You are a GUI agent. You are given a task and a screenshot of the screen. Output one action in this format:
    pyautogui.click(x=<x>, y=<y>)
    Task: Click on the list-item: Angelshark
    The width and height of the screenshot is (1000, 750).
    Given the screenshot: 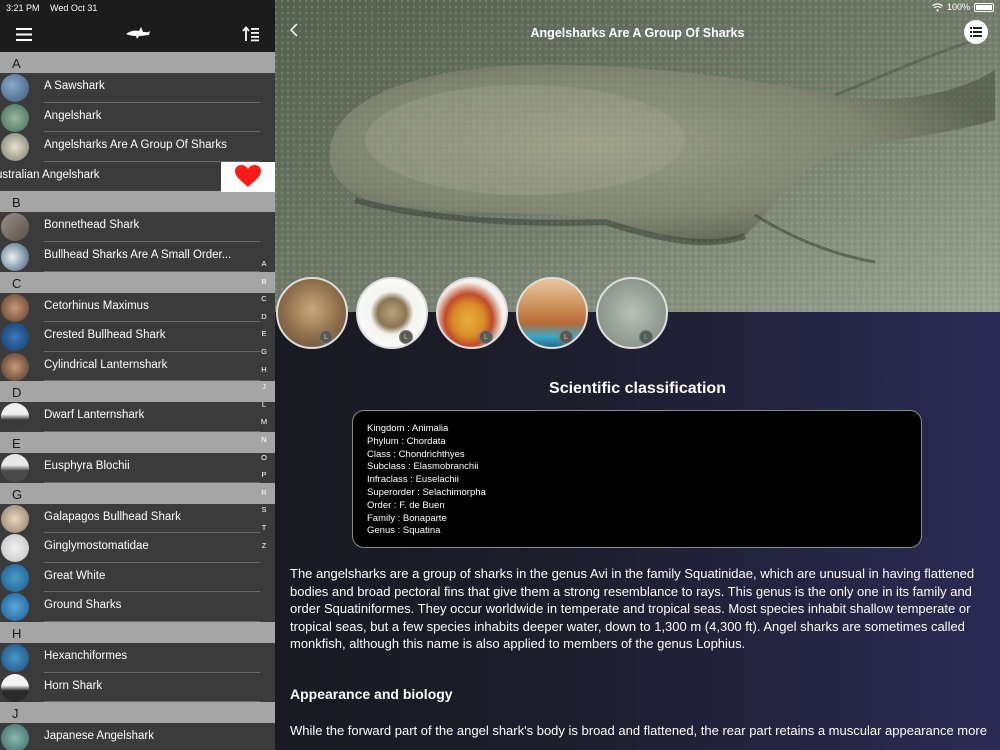 What is the action you would take?
    pyautogui.click(x=137, y=117)
    